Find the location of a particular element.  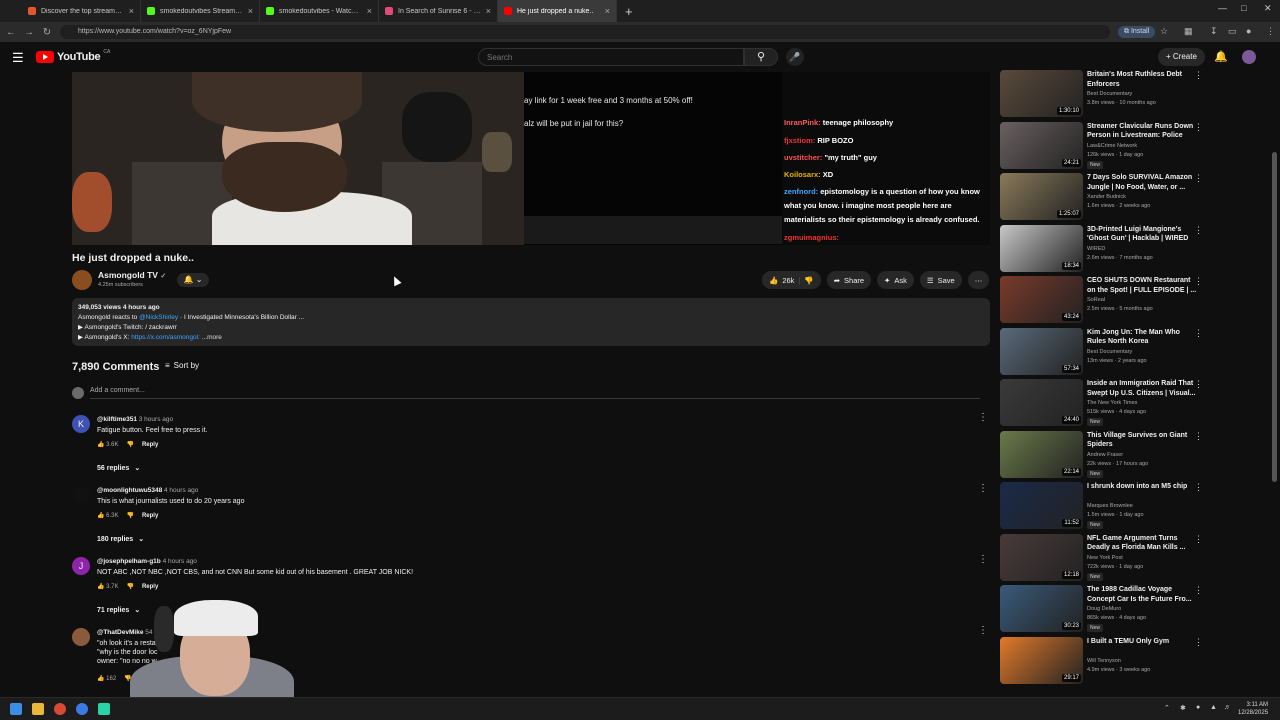

comment-like-button: 👍 3.6K is located at coordinates (107, 444).